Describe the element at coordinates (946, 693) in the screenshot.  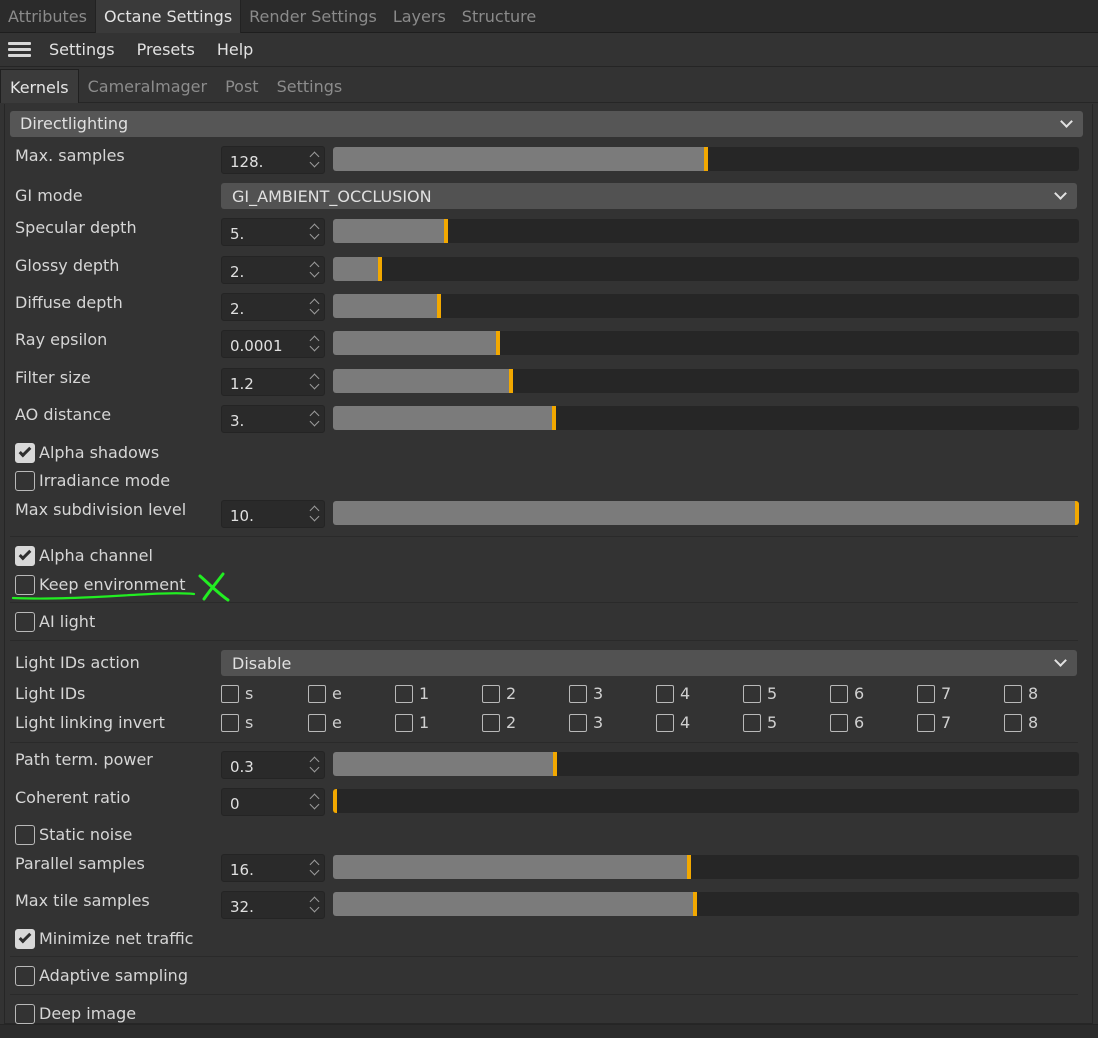
I see `light-ids-label-7: 7` at that location.